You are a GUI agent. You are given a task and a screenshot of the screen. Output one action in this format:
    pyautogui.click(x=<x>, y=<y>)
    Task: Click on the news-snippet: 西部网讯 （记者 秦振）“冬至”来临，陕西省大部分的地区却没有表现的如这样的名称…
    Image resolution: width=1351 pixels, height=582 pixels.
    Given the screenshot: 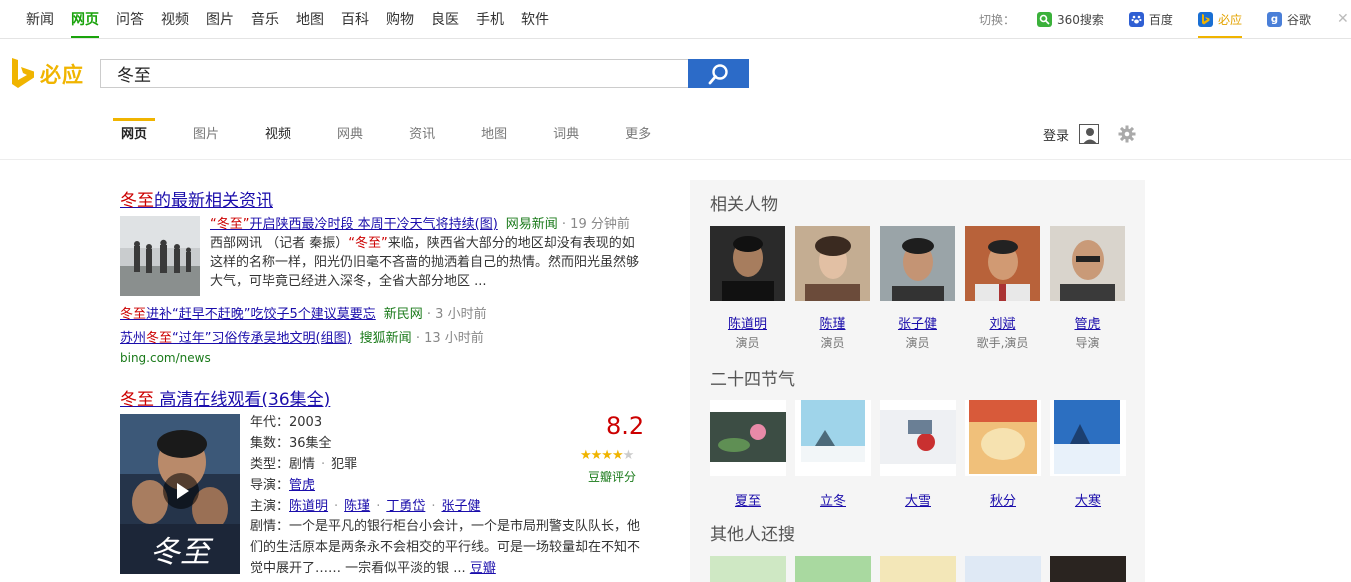 What is the action you would take?
    pyautogui.click(x=425, y=262)
    